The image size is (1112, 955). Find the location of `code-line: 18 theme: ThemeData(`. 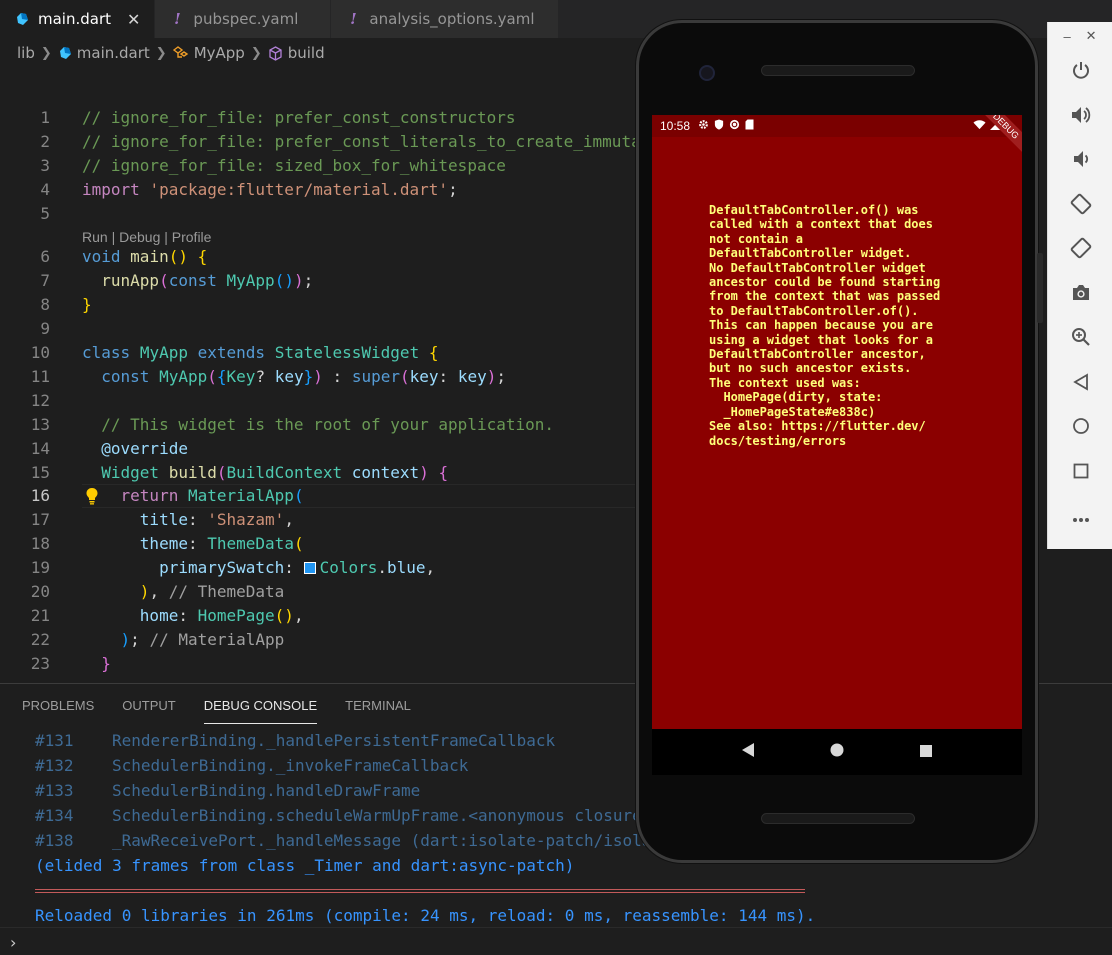

code-line: 18 theme: ThemeData( is located at coordinates (167, 543).